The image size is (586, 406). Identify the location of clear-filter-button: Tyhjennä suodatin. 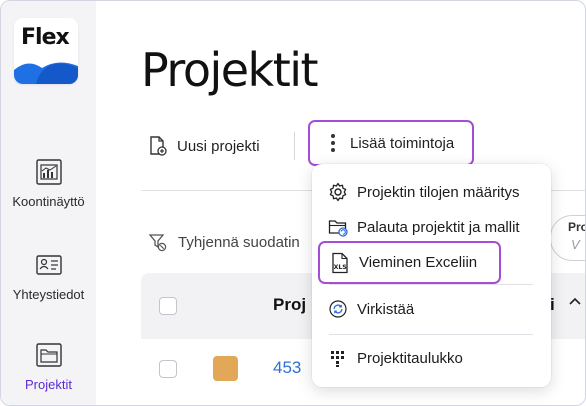
(224, 242).